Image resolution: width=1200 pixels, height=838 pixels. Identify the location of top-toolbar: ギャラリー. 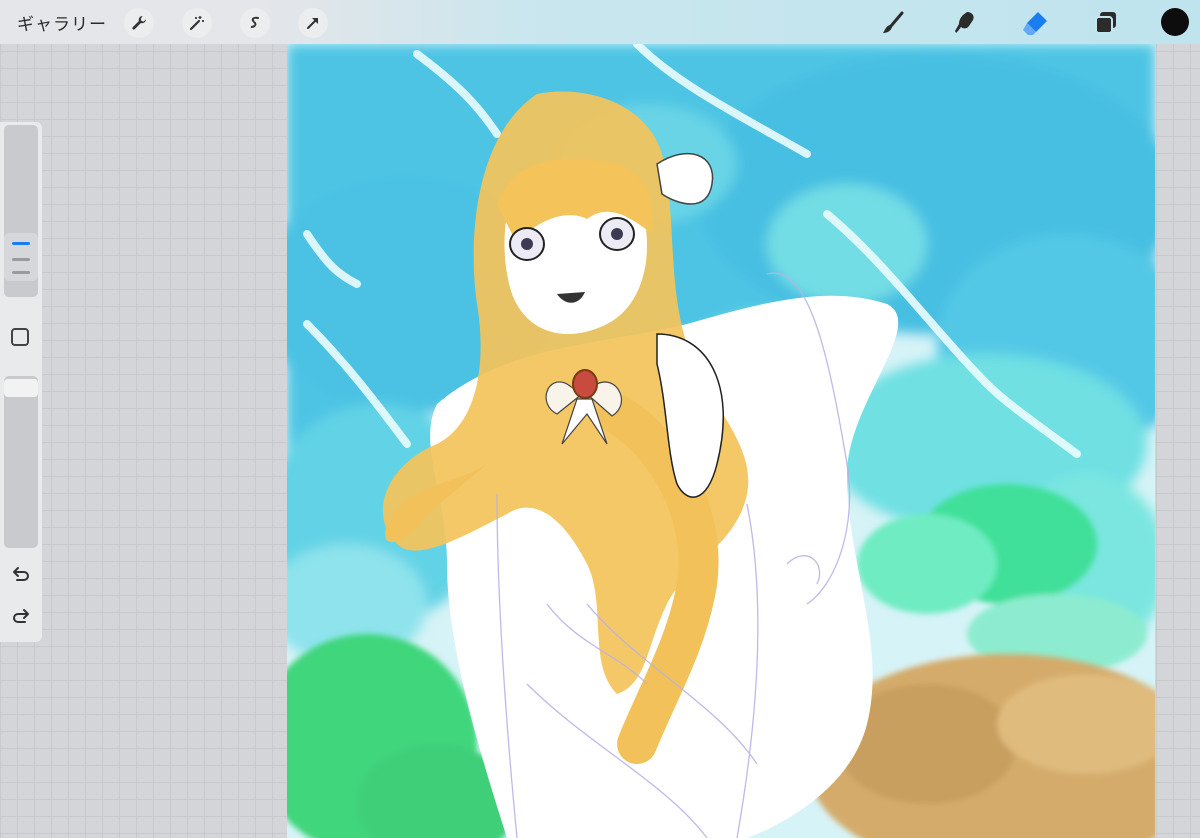
(600, 22).